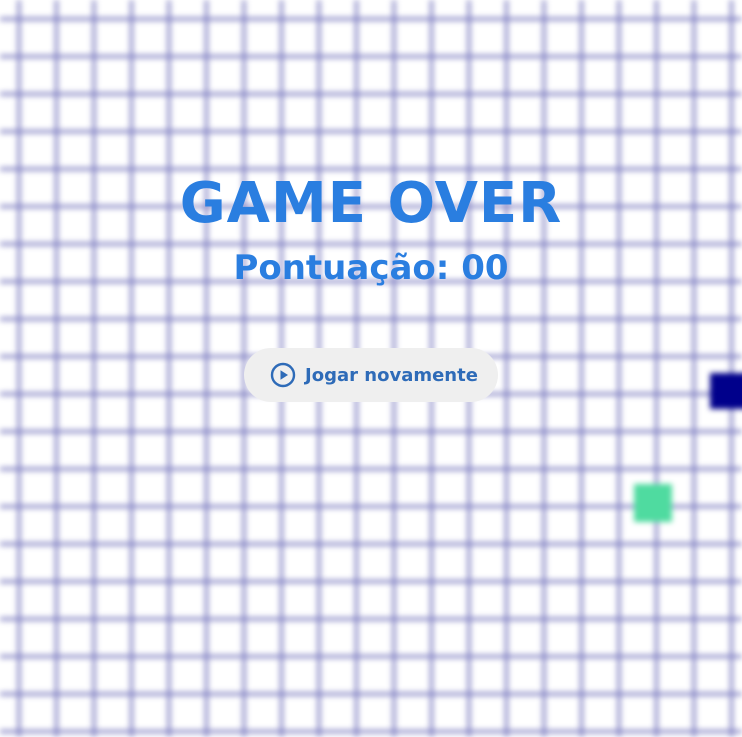  I want to click on score-label: Pontuação:, so click(347, 268).